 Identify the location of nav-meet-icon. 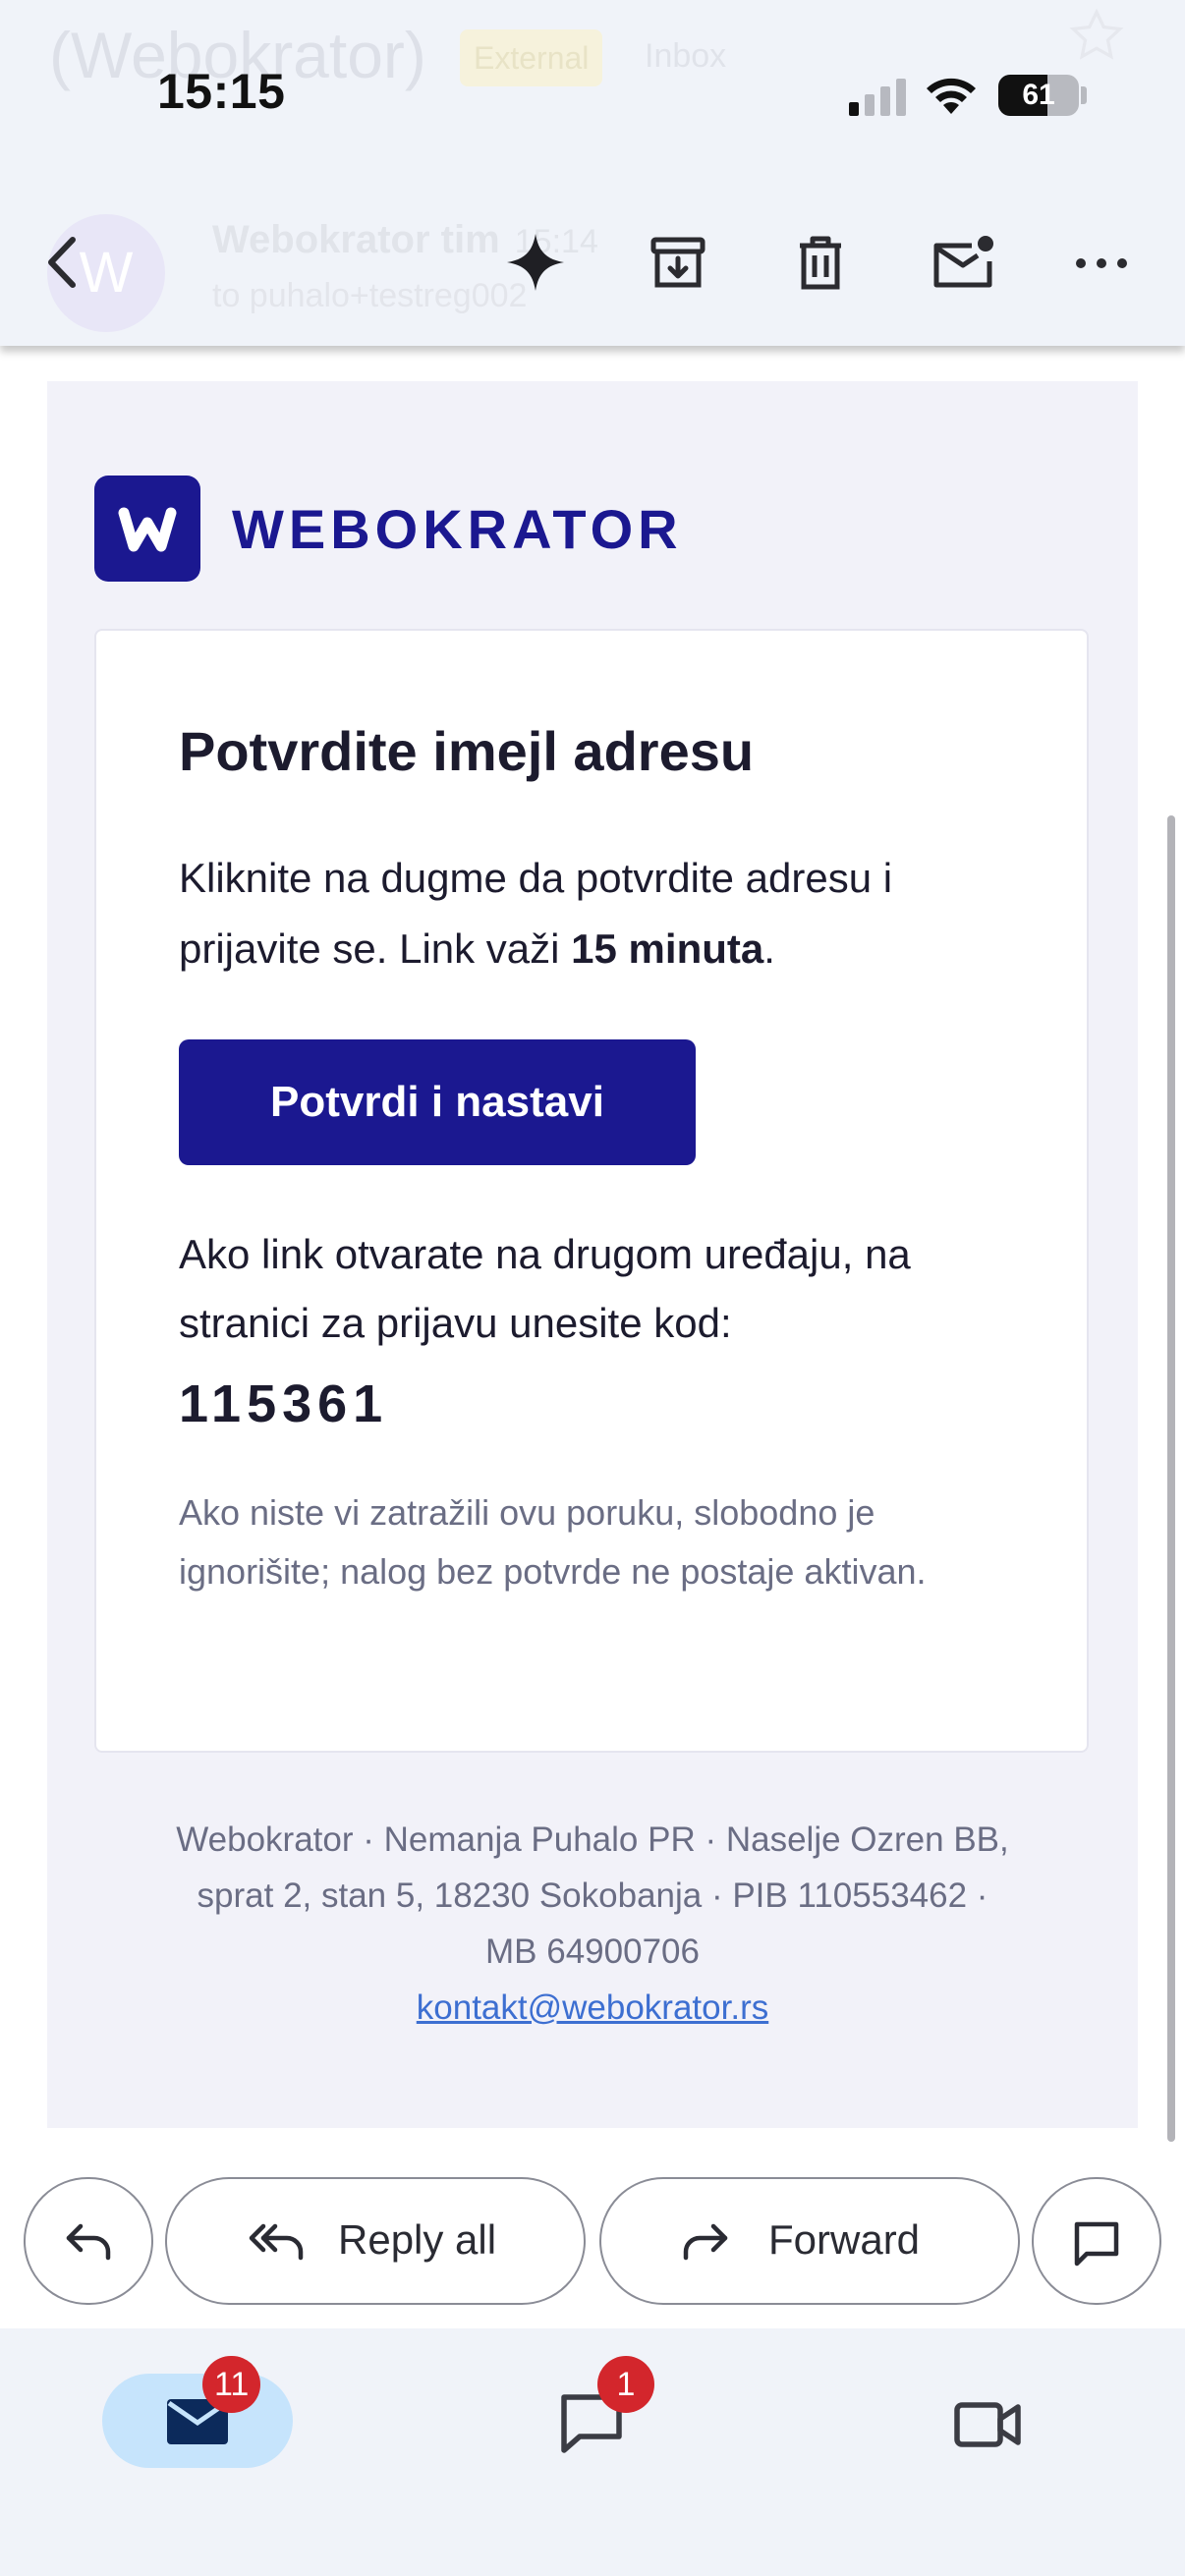
(988, 2424).